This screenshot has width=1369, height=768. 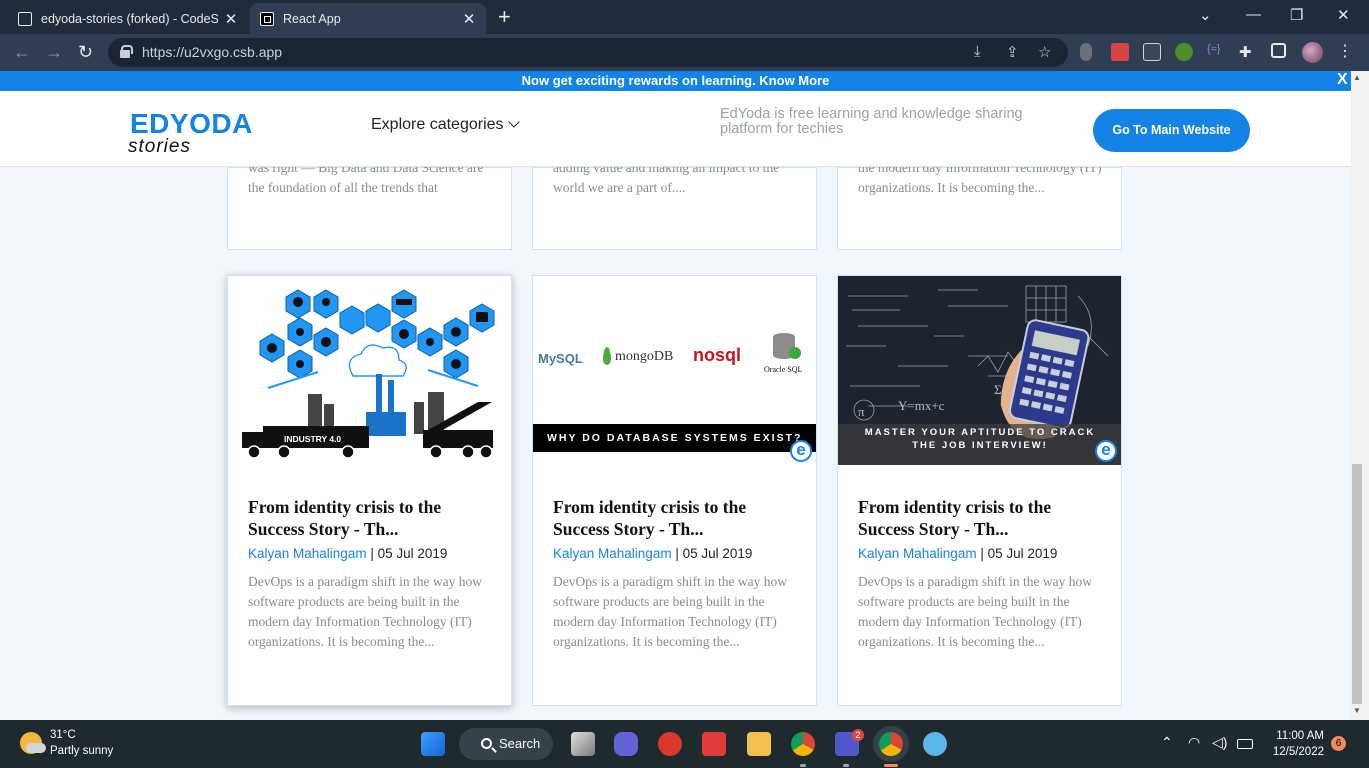 What do you see at coordinates (1171, 130) in the screenshot?
I see `go-to-main-website-button: Go To Main Website` at bounding box center [1171, 130].